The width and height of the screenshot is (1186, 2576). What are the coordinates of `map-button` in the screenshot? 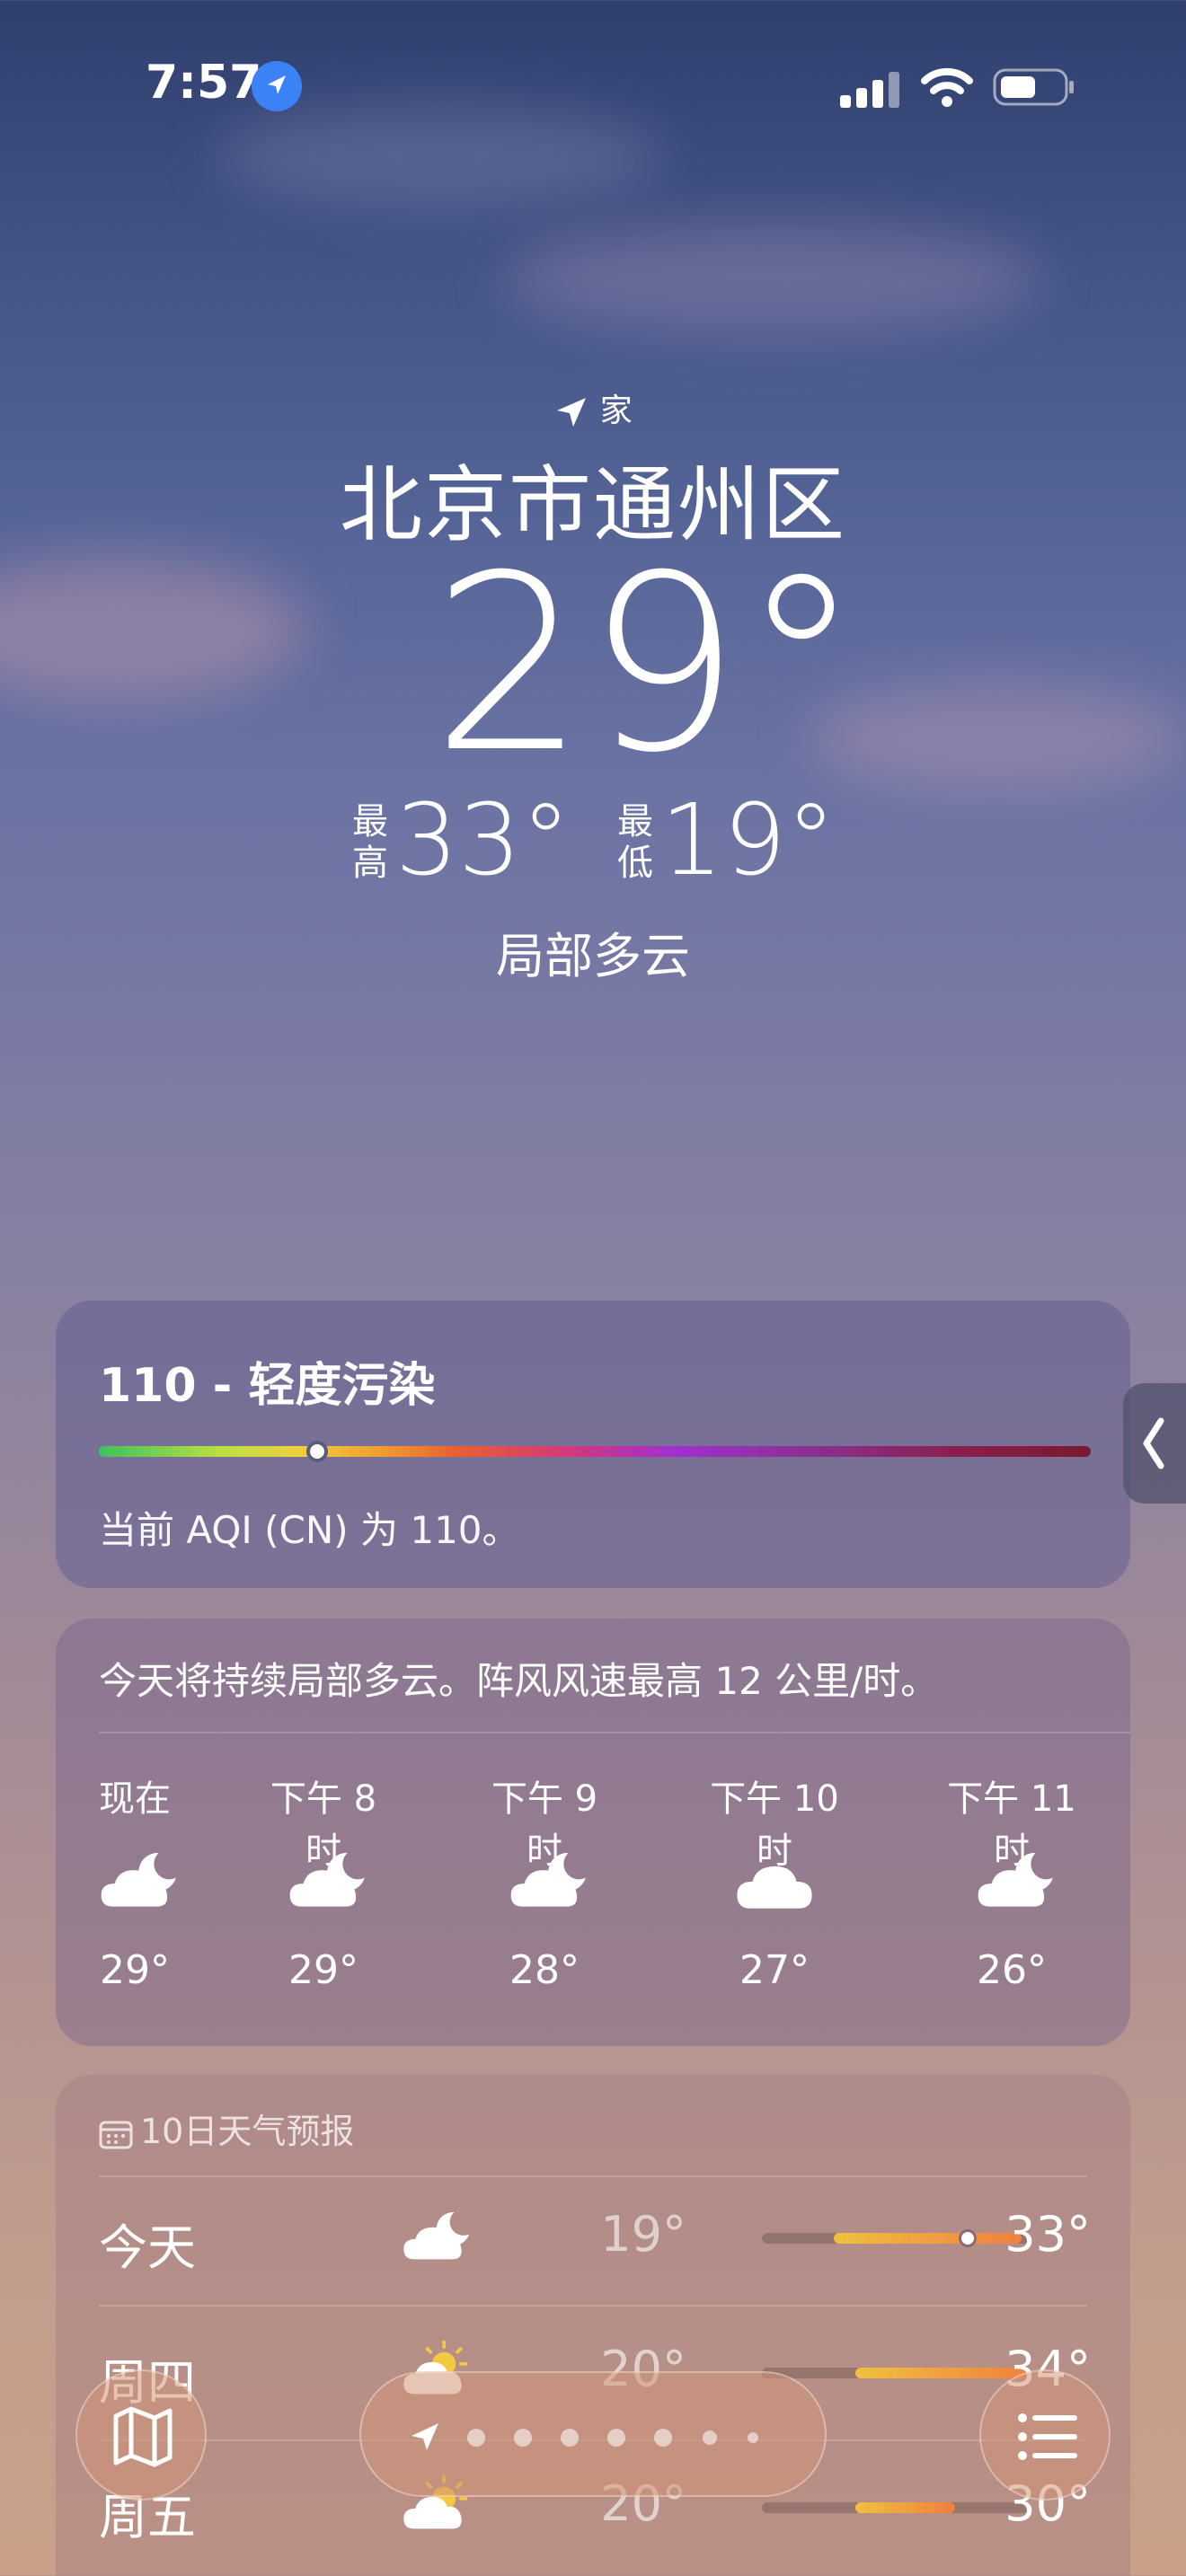 It's located at (141, 2435).